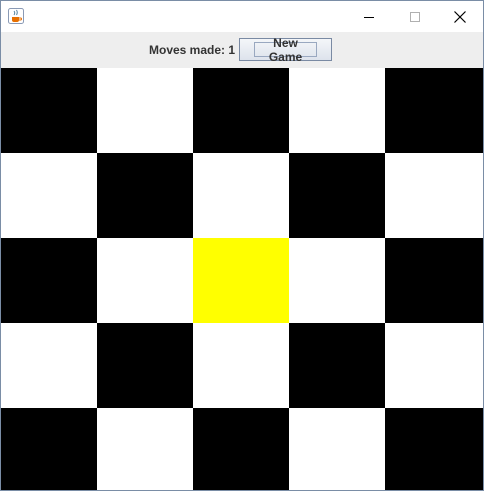 The image size is (484, 491). I want to click on java-cup-icon, so click(16, 16).